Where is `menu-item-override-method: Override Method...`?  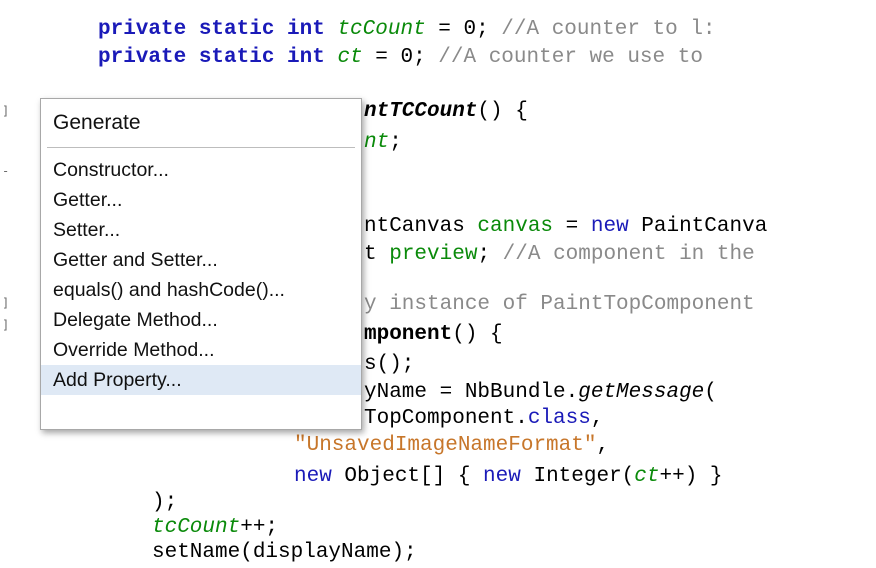 menu-item-override-method: Override Method... is located at coordinates (201, 350).